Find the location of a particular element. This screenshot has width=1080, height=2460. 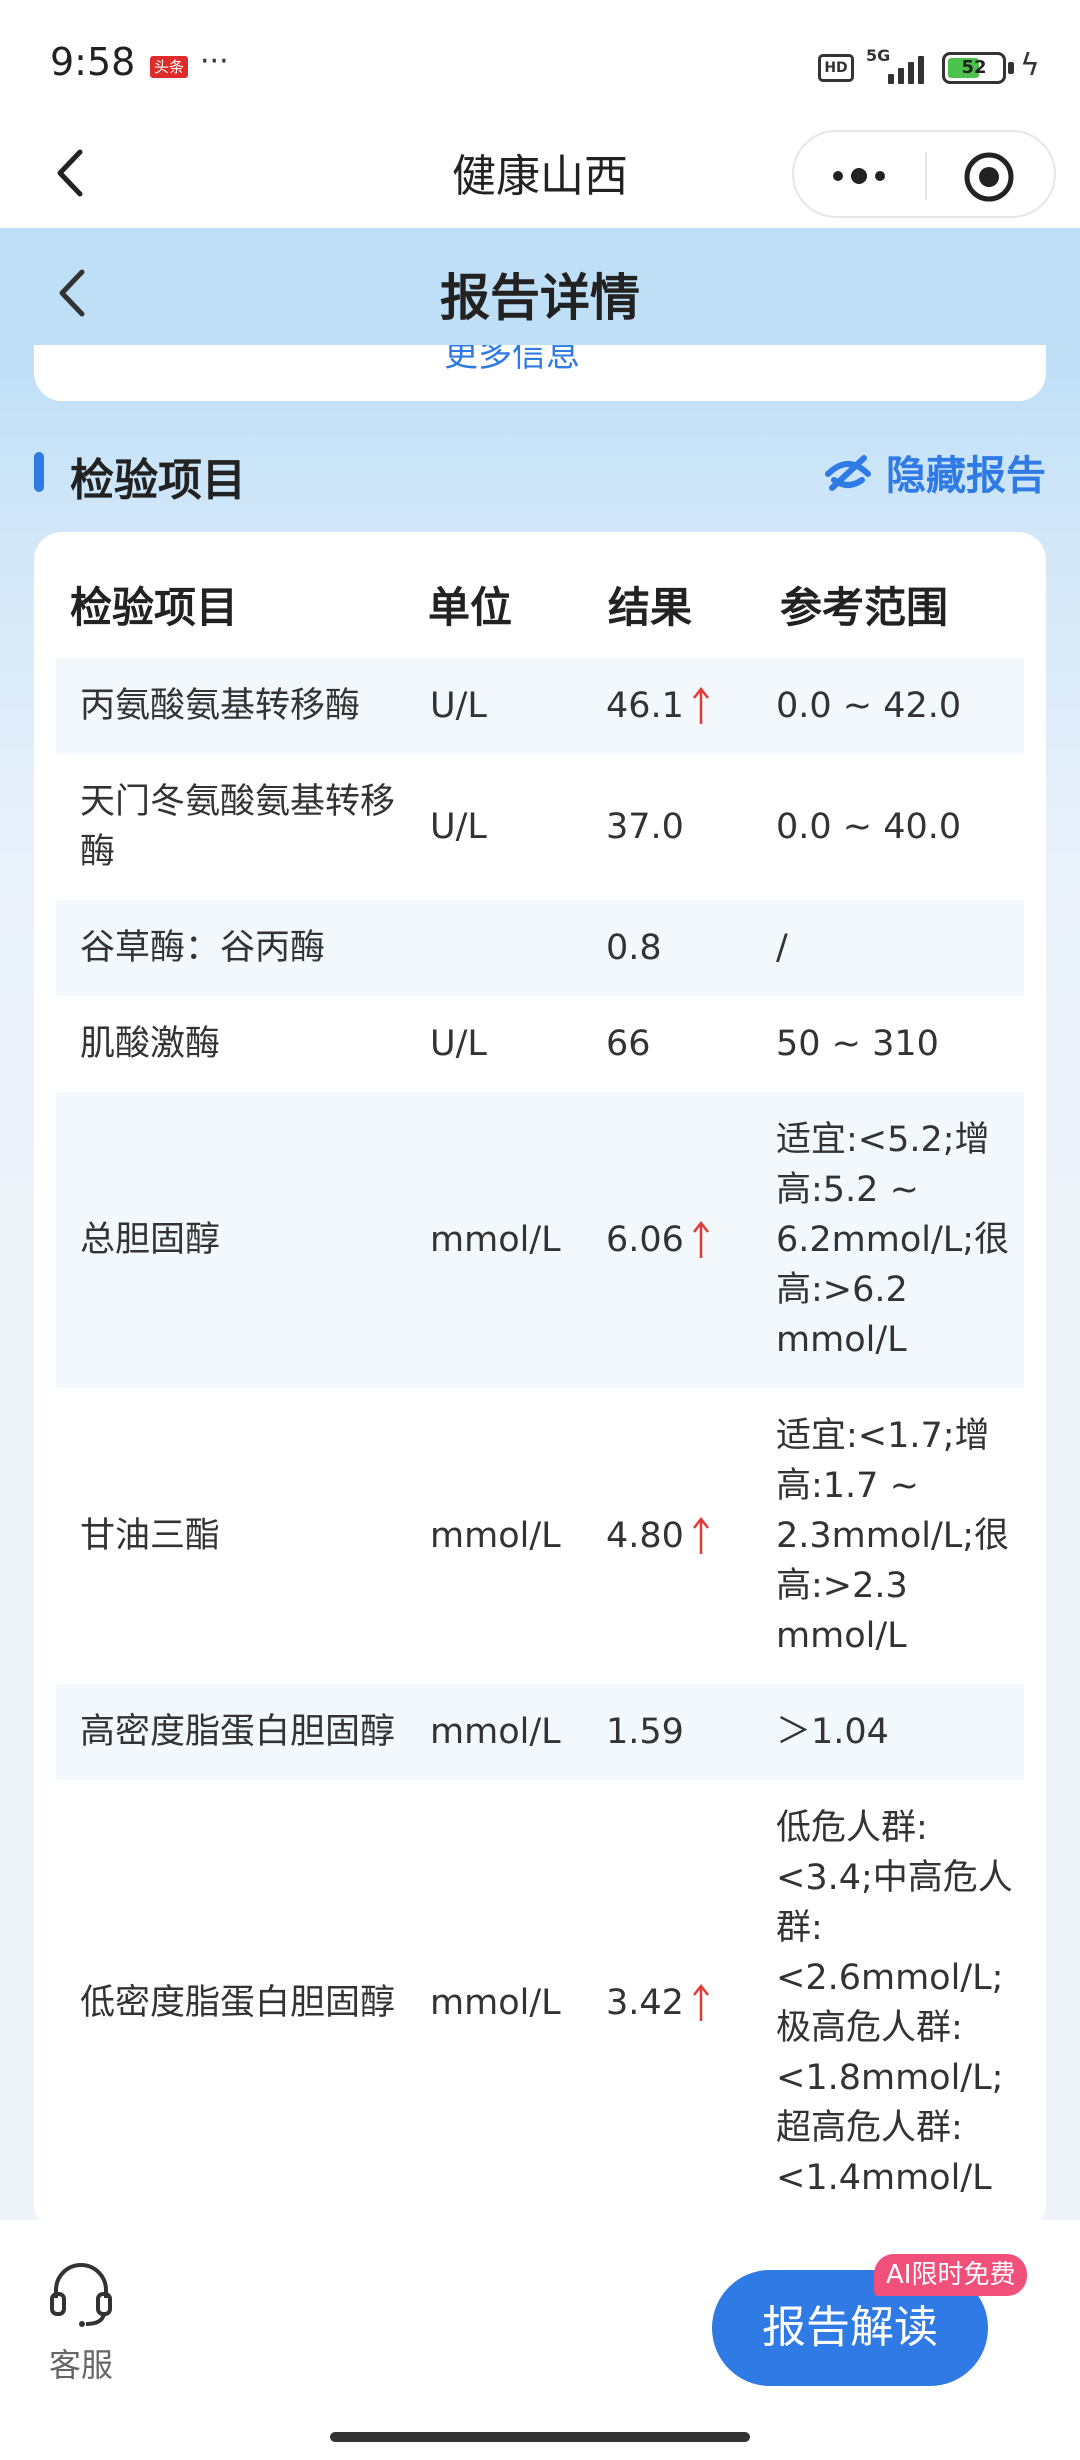

battery-tip is located at coordinates (1011, 68).